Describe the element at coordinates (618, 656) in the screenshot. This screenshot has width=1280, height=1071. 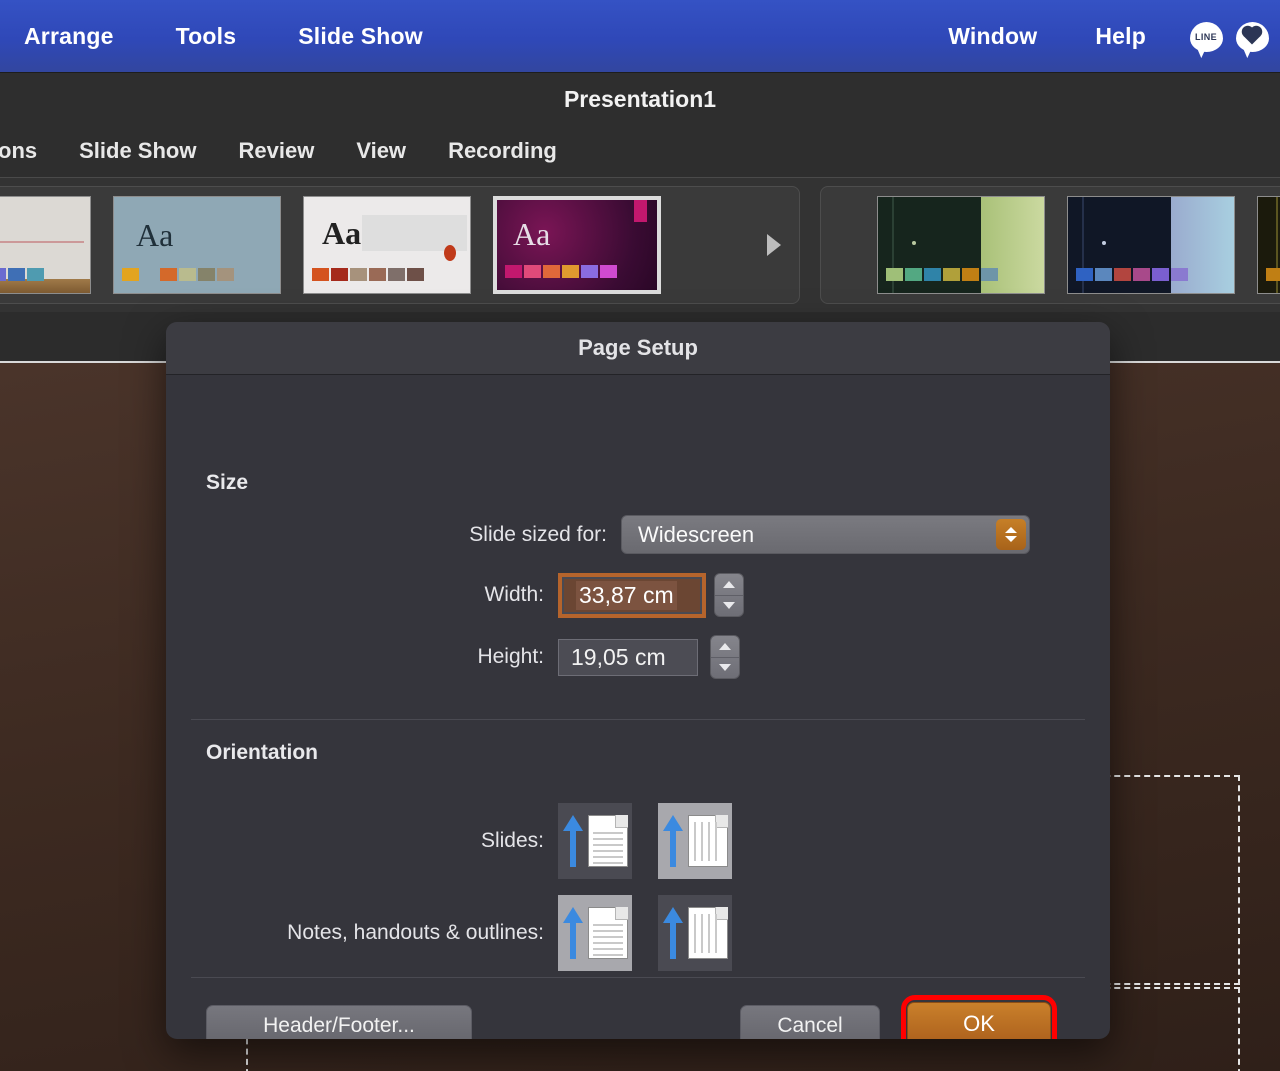
I see `height-value: 19,05 cm` at that location.